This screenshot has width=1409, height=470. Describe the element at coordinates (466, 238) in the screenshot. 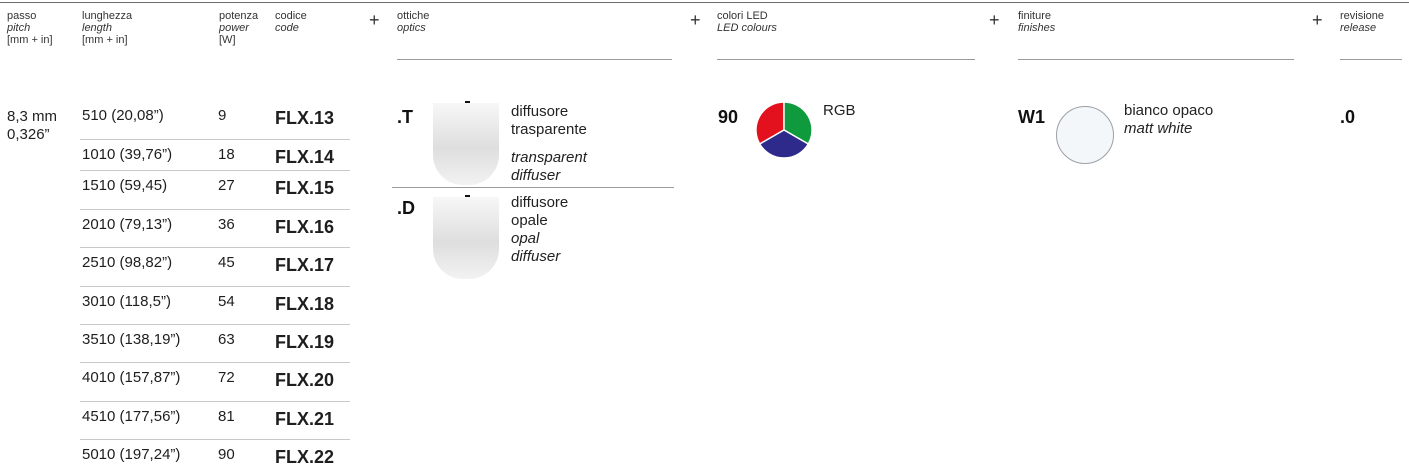

I see `opal-diffuser-image` at that location.